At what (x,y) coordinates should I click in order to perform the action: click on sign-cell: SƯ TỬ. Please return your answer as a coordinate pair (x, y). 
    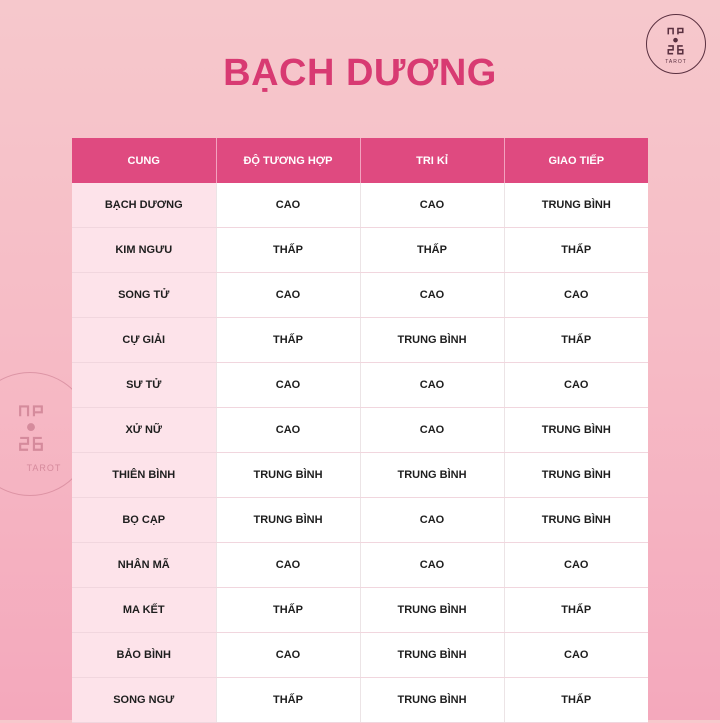
    Looking at the image, I should click on (144, 385).